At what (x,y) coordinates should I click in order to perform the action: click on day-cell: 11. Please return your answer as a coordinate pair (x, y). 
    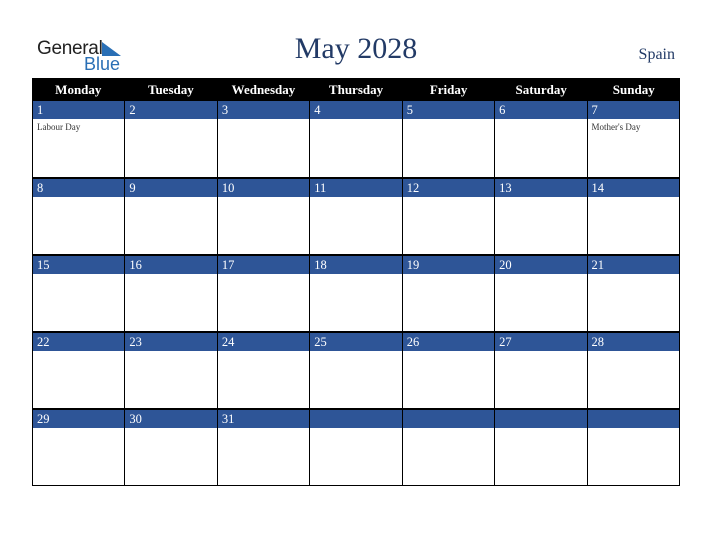
    Looking at the image, I should click on (356, 216).